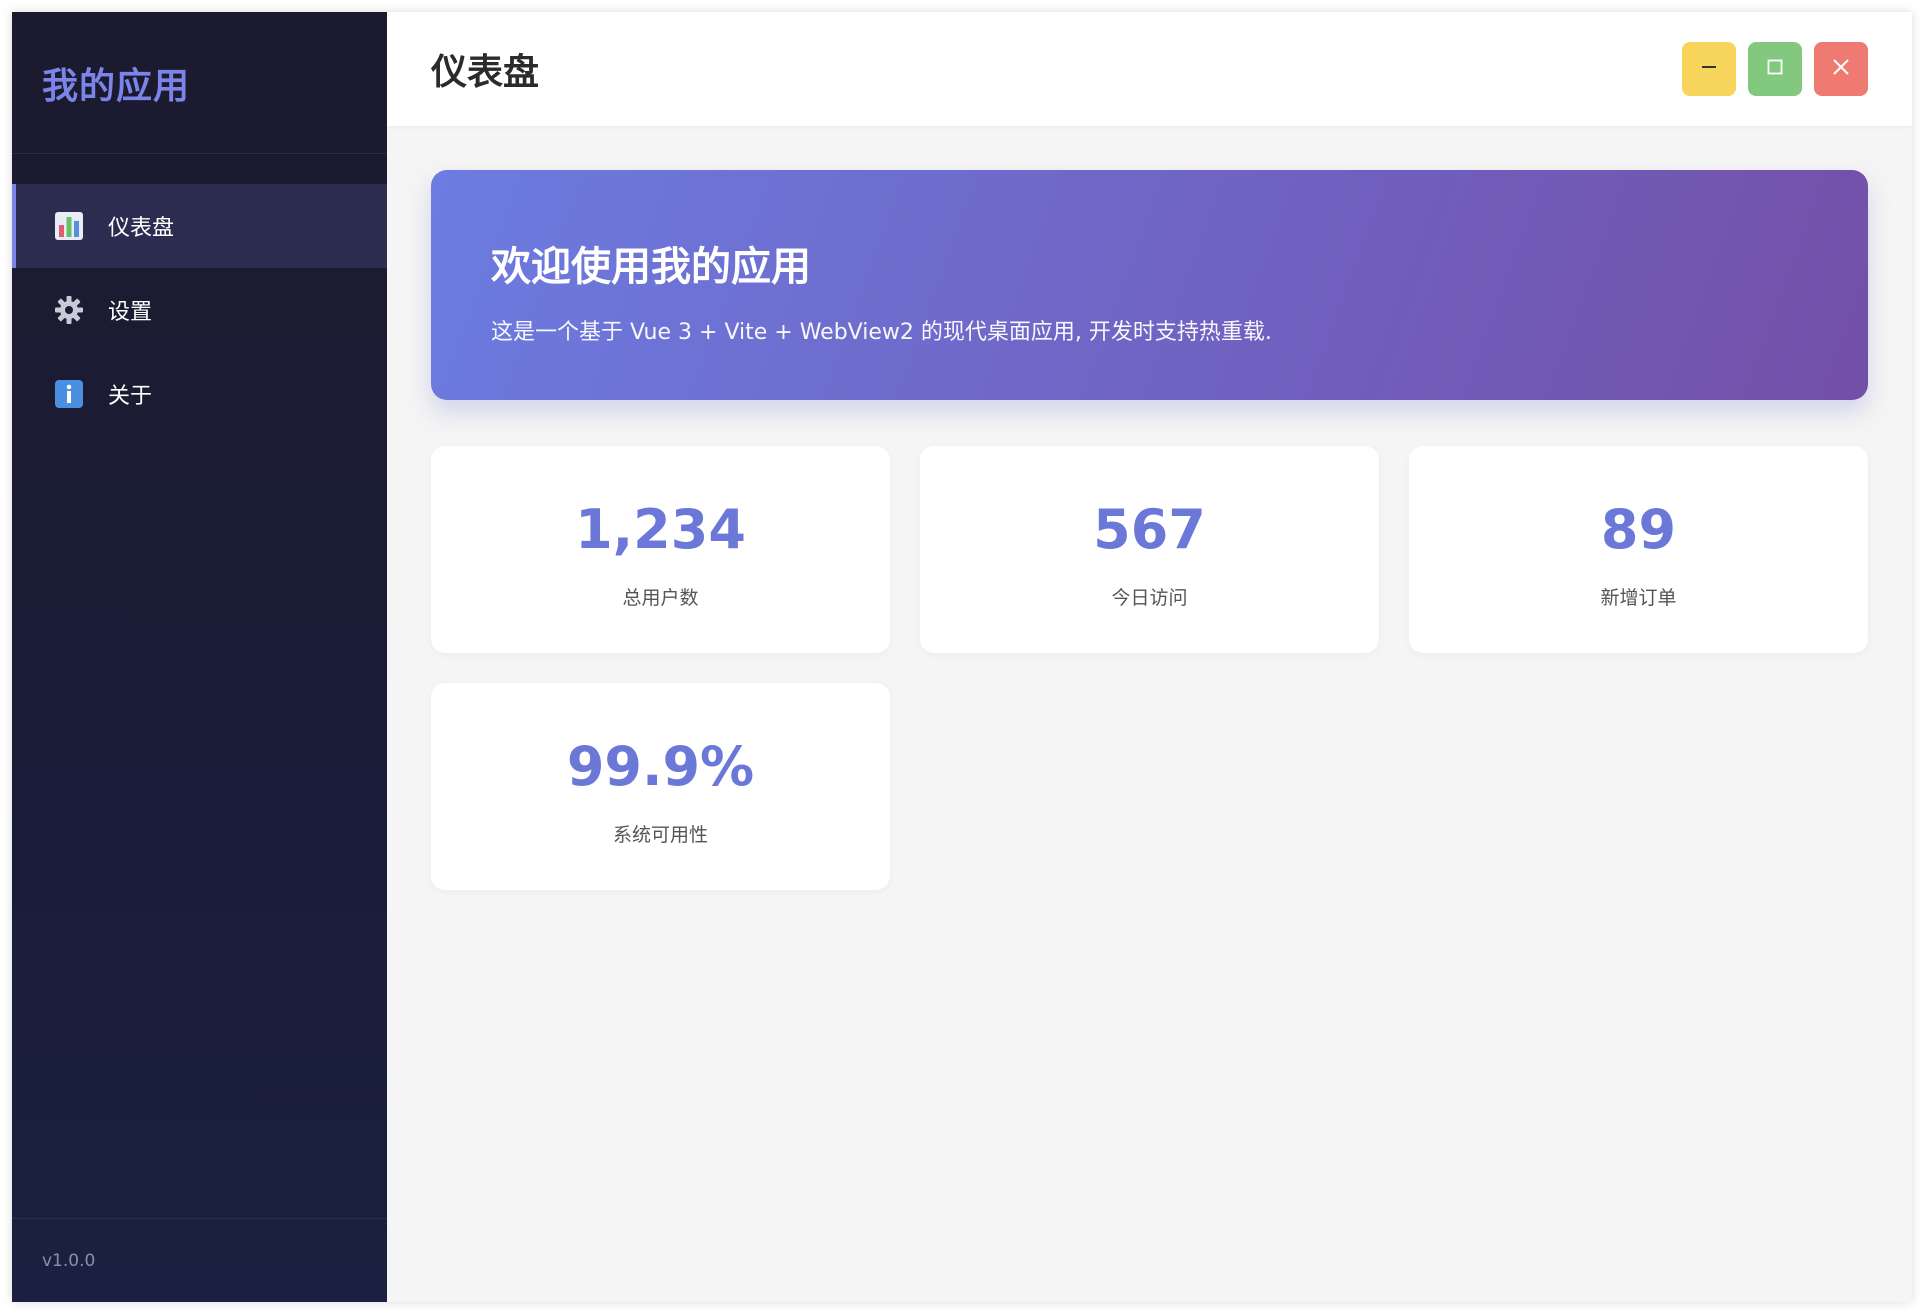 The width and height of the screenshot is (1924, 1313). Describe the element at coordinates (69, 226) in the screenshot. I see `bar-chart-icon` at that location.